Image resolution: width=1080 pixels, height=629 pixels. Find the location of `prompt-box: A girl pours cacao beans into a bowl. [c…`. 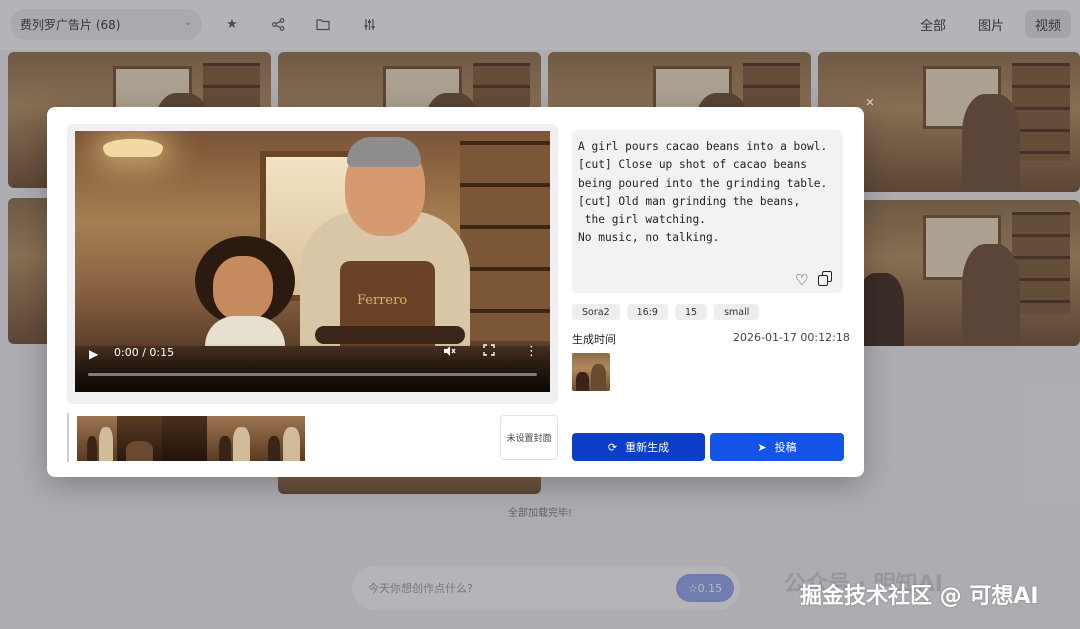

prompt-box: A girl pours cacao beans into a bowl. [c… is located at coordinates (707, 211).